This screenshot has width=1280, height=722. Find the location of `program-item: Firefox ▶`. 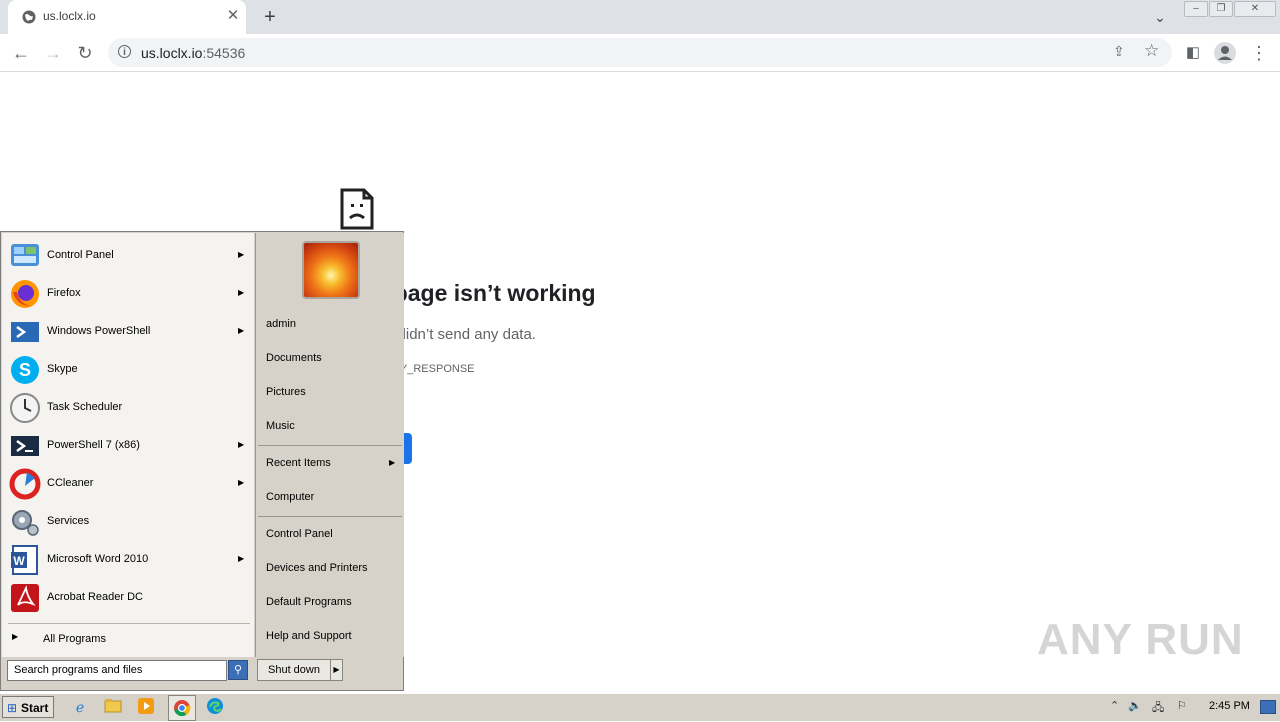

program-item: Firefox ▶ is located at coordinates (128, 294).